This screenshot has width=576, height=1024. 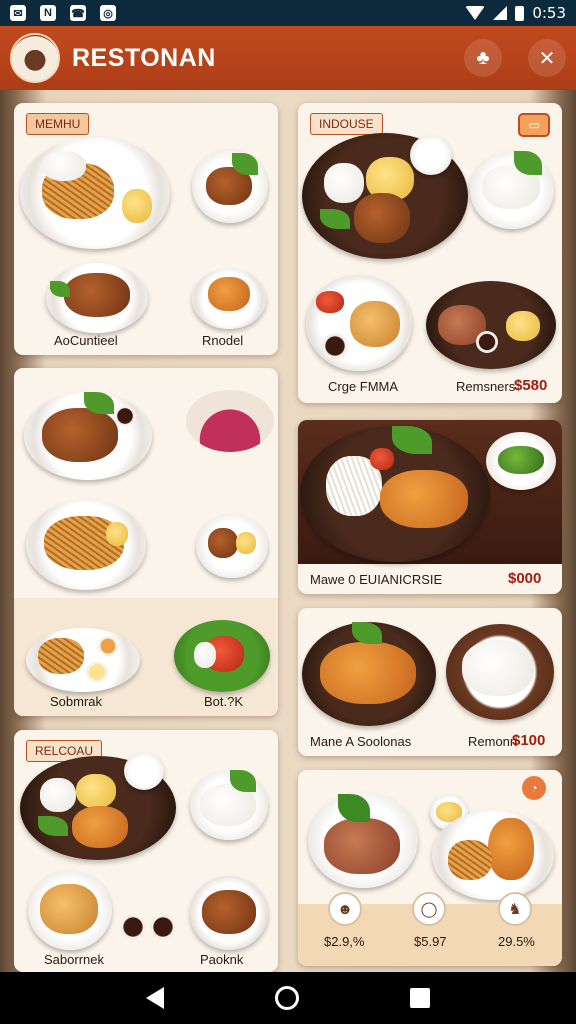 I want to click on sauces-plate-image, so click(x=83, y=660).